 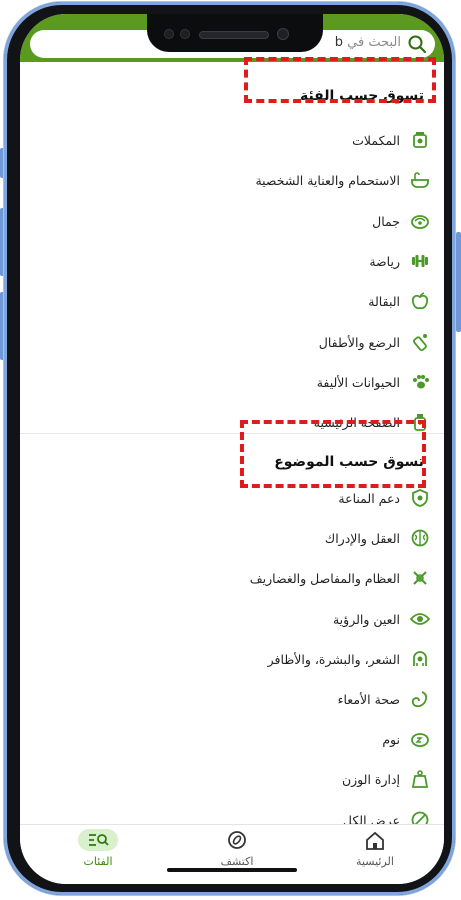 I want to click on bottom-tab-bar: الرئيسية اكتشف الفئات, so click(x=232, y=854).